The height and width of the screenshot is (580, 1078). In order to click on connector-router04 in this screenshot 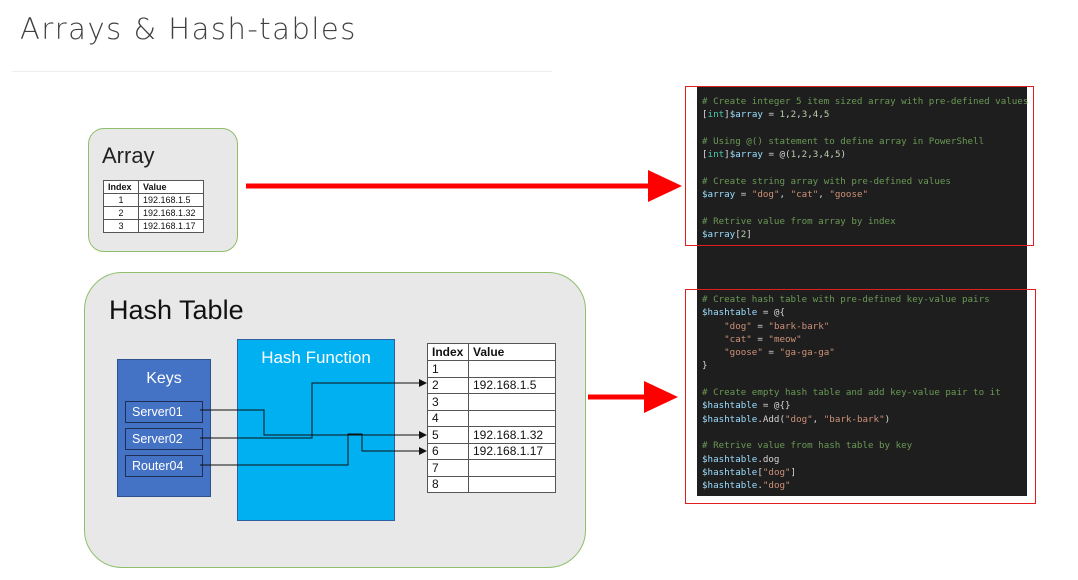, I will do `click(313, 449)`.